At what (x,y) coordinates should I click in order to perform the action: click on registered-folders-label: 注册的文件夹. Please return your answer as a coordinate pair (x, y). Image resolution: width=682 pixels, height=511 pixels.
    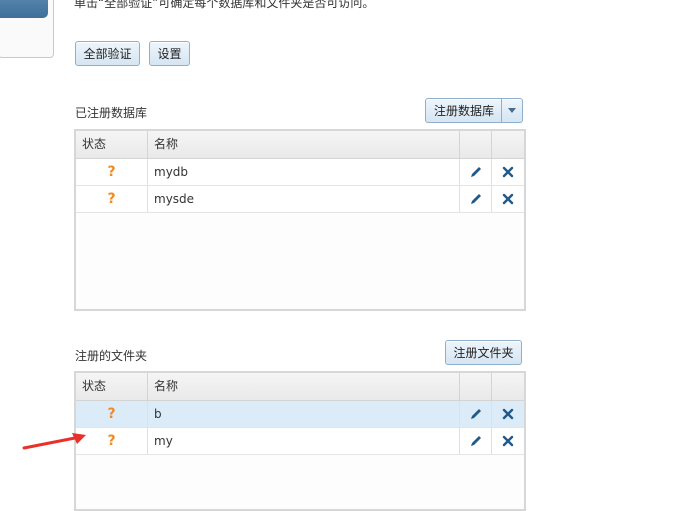
    Looking at the image, I should click on (111, 356).